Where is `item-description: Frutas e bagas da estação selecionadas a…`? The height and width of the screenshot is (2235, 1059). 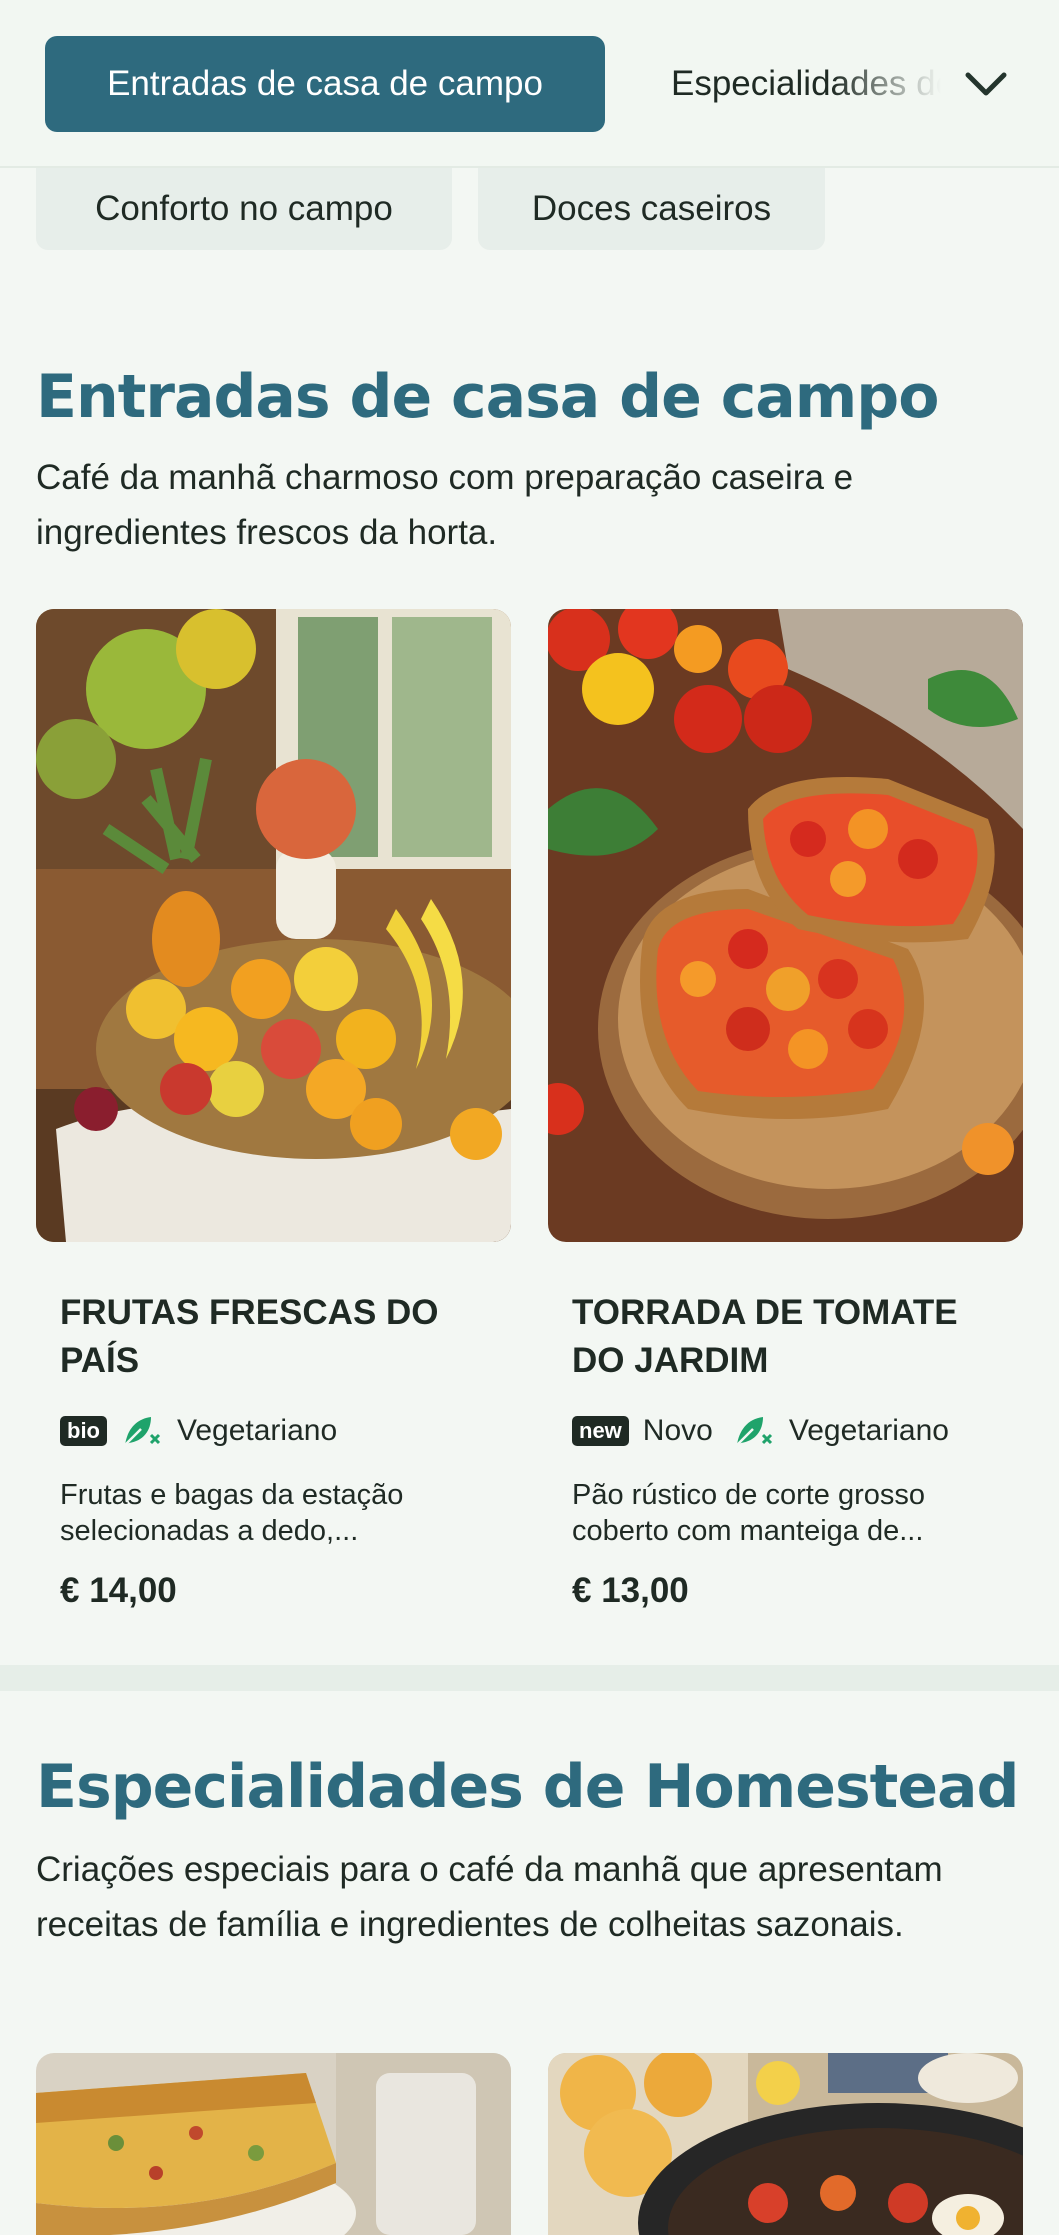
item-description: Frutas e bagas da estação selecionadas a… is located at coordinates (232, 1513).